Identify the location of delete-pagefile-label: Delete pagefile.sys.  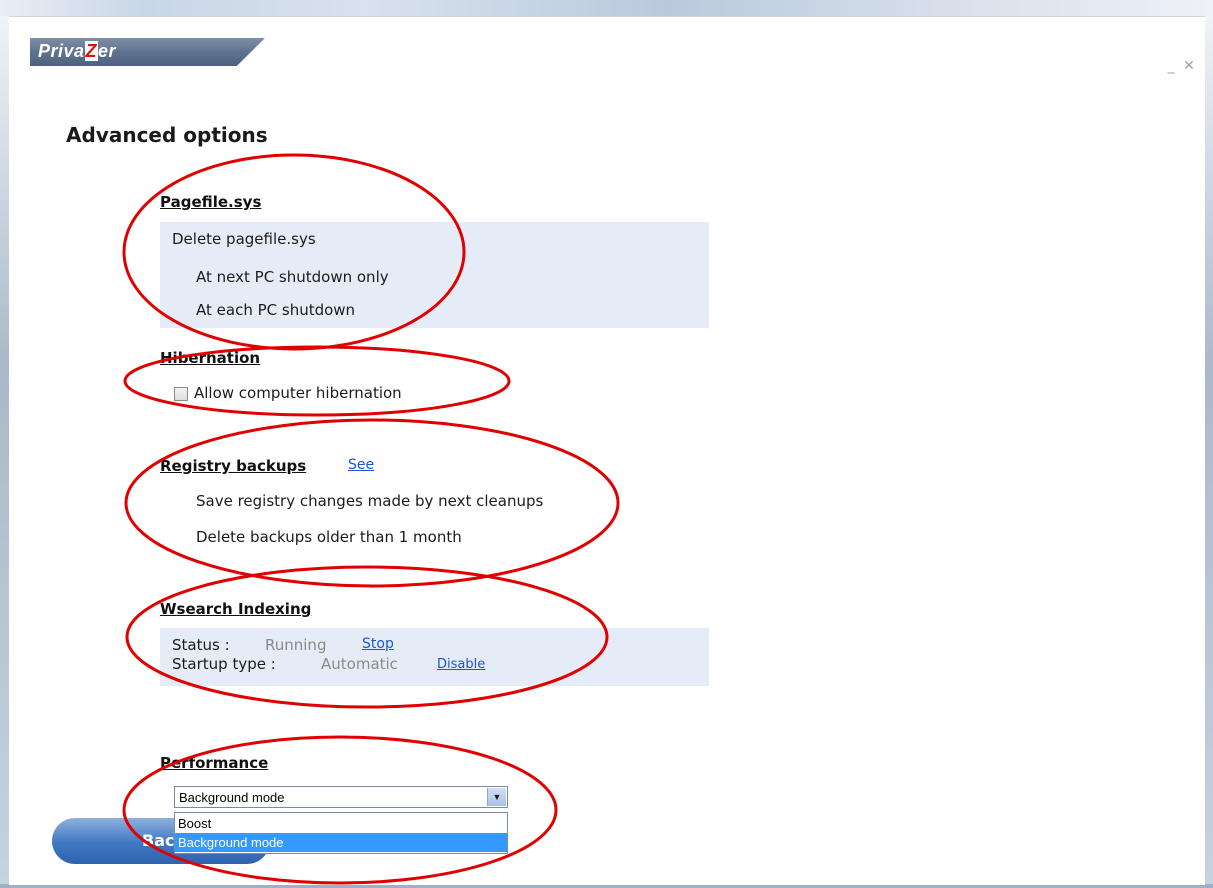
(244, 239).